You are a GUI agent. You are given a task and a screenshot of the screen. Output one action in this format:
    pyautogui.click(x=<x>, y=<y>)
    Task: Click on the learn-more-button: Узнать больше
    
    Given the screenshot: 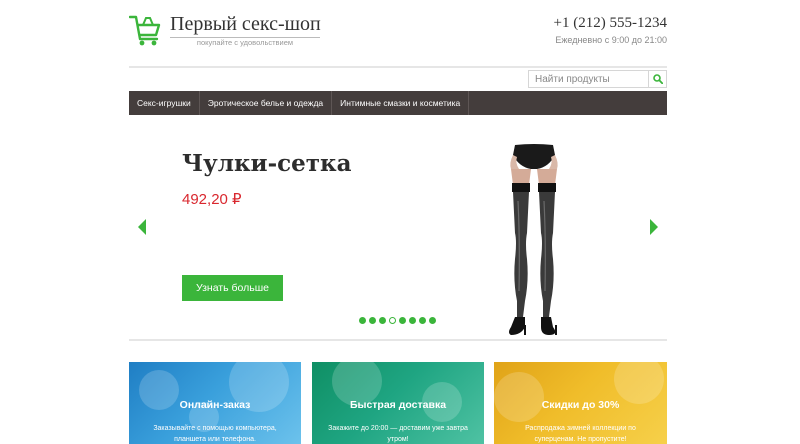 What is the action you would take?
    pyautogui.click(x=232, y=288)
    